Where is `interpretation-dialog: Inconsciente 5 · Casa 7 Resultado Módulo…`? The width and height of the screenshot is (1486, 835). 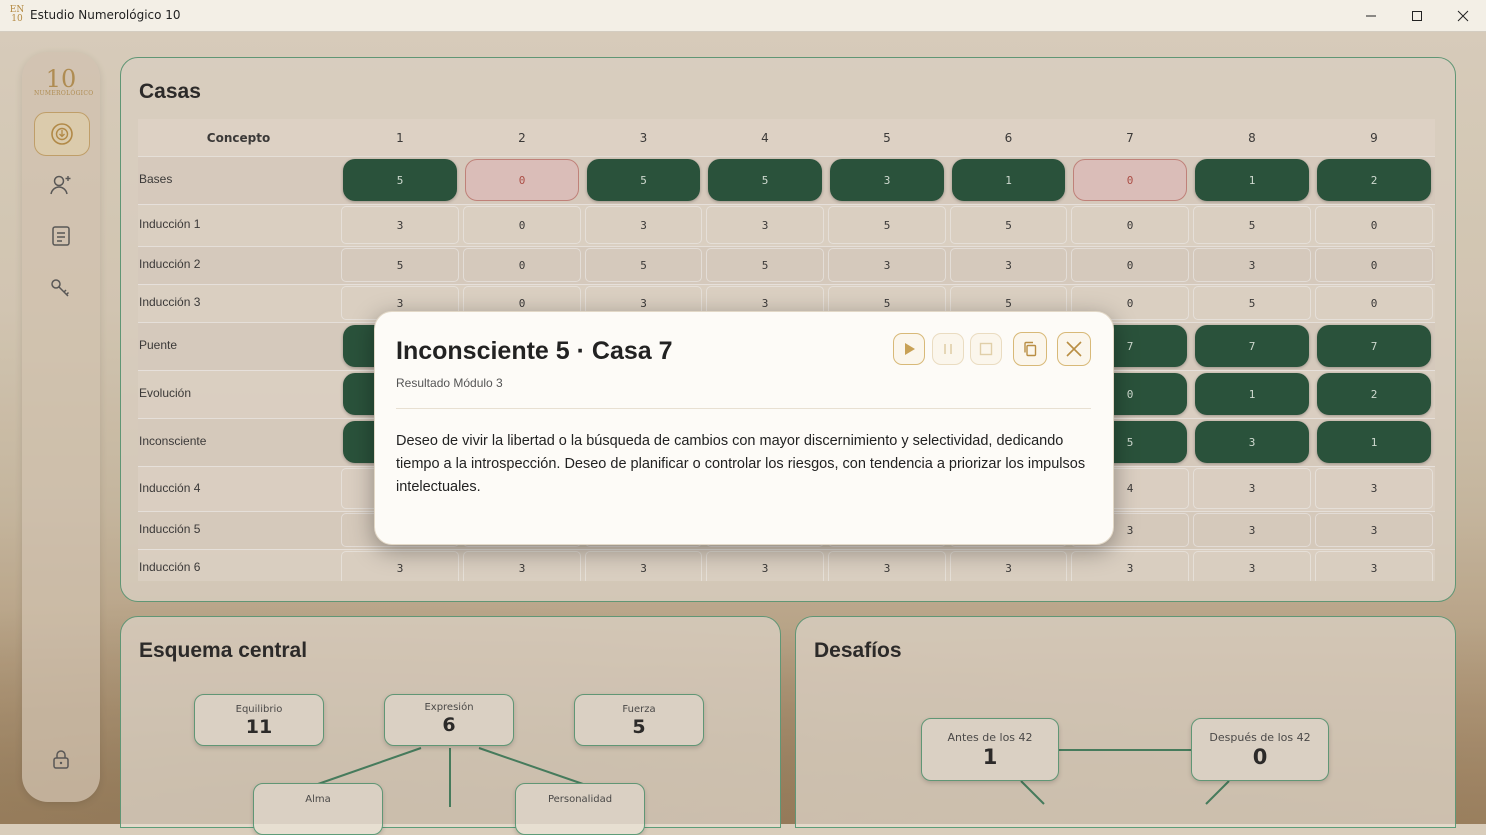 interpretation-dialog: Inconsciente 5 · Casa 7 Resultado Módulo… is located at coordinates (744, 428).